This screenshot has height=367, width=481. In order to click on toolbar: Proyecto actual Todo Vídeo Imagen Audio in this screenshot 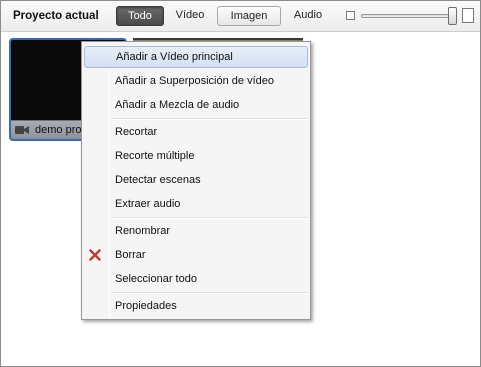, I will do `click(240, 16)`.